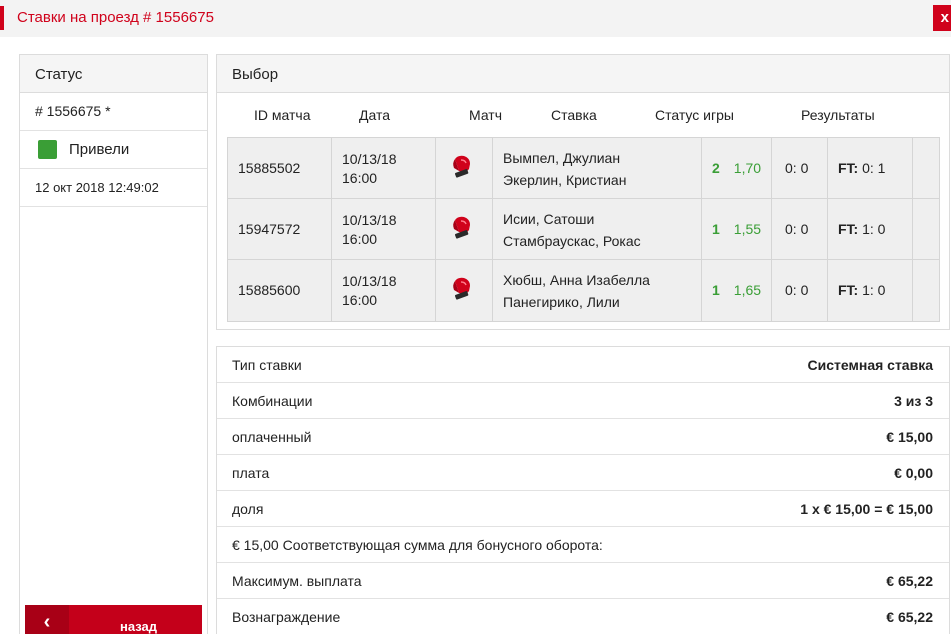  I want to click on detail-row-stake: доля 1 x € 15,00 = € 15,00, so click(583, 509).